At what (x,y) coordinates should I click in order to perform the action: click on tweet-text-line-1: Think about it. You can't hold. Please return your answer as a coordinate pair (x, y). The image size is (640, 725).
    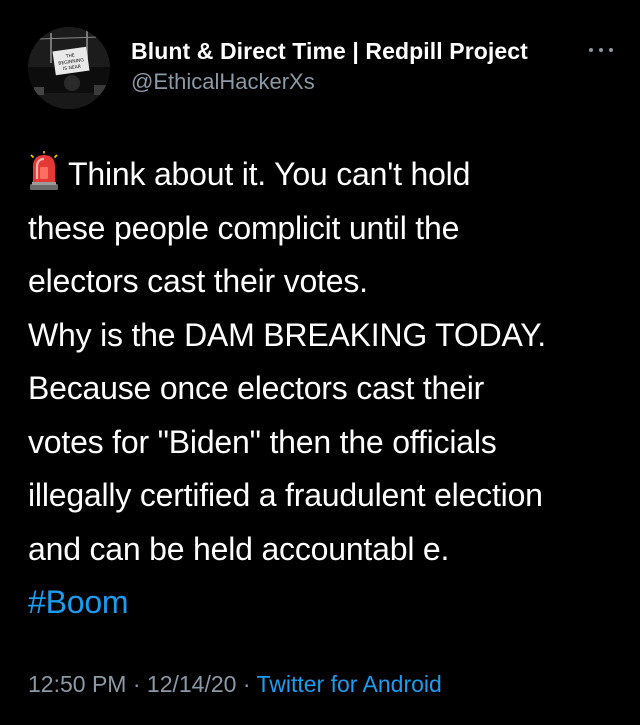
    Looking at the image, I should click on (328, 175).